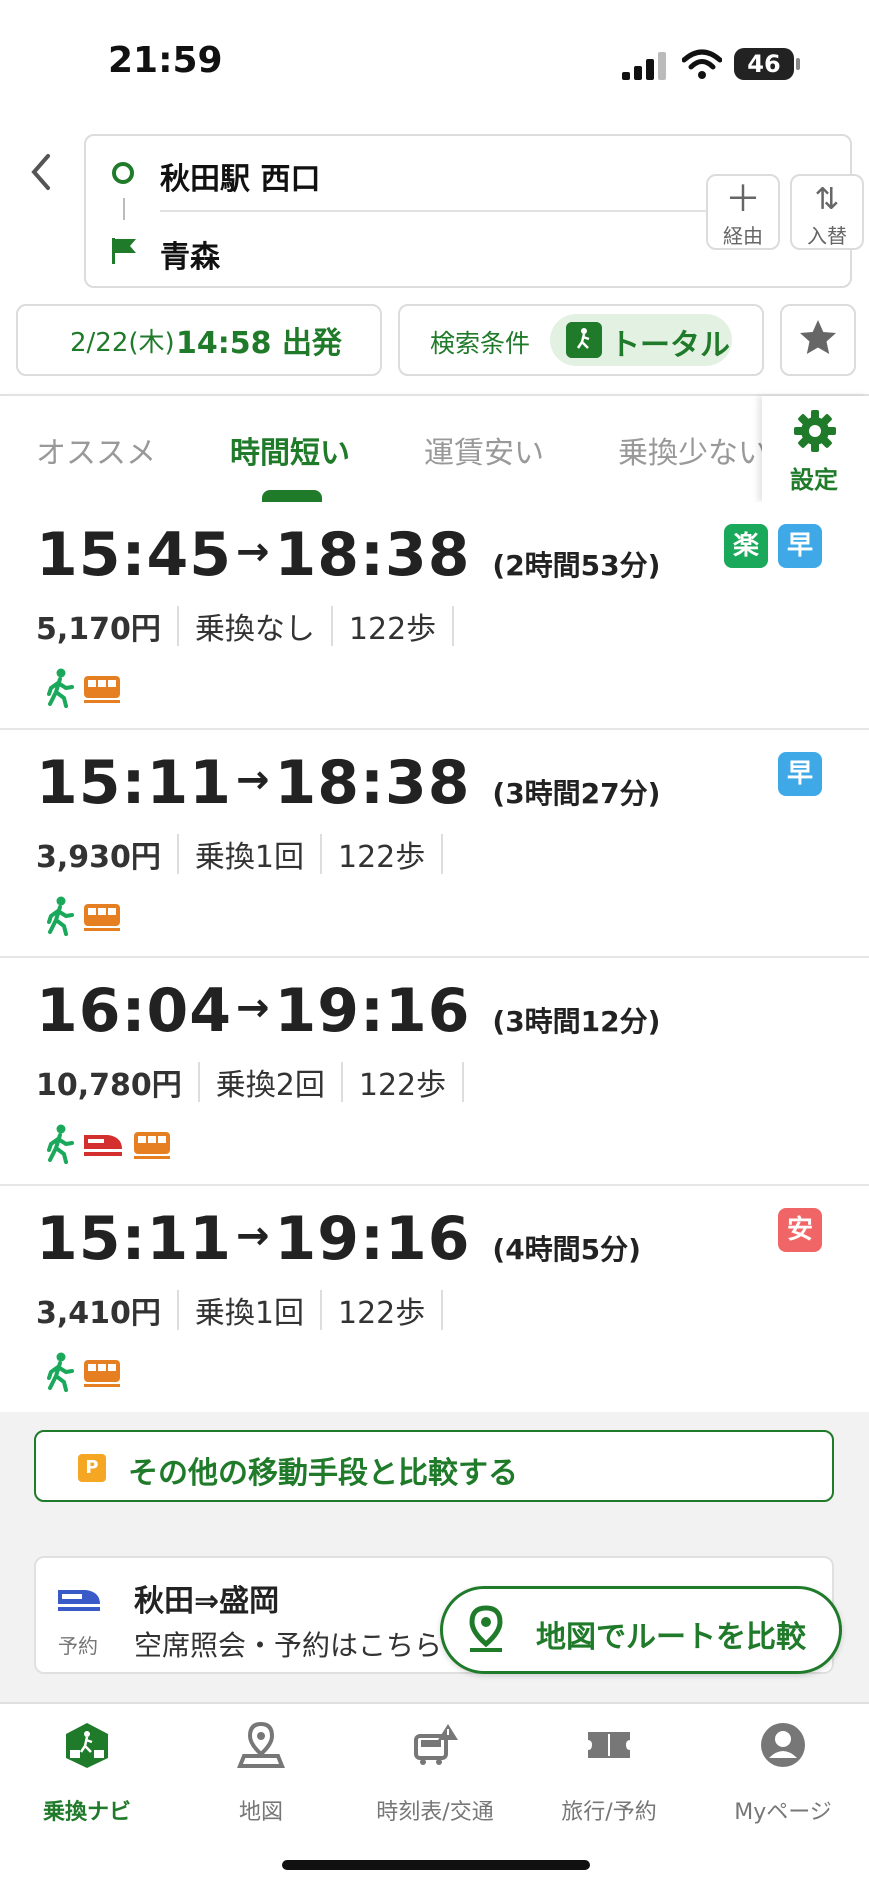  Describe the element at coordinates (207, 1601) in the screenshot. I see `ad-route-title: 秋田⇒盛岡` at that location.